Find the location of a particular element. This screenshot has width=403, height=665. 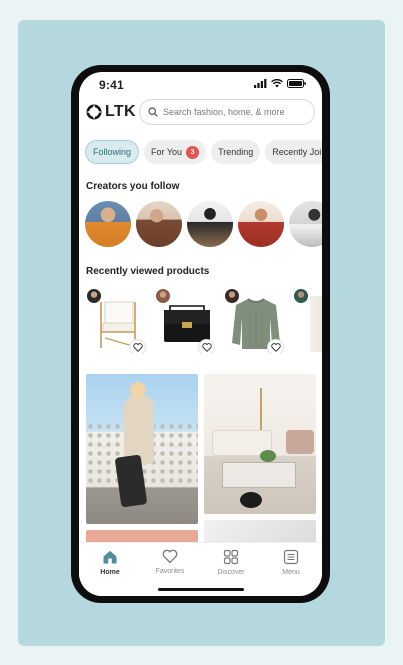

ltk-logo: LTK is located at coordinates (111, 112).